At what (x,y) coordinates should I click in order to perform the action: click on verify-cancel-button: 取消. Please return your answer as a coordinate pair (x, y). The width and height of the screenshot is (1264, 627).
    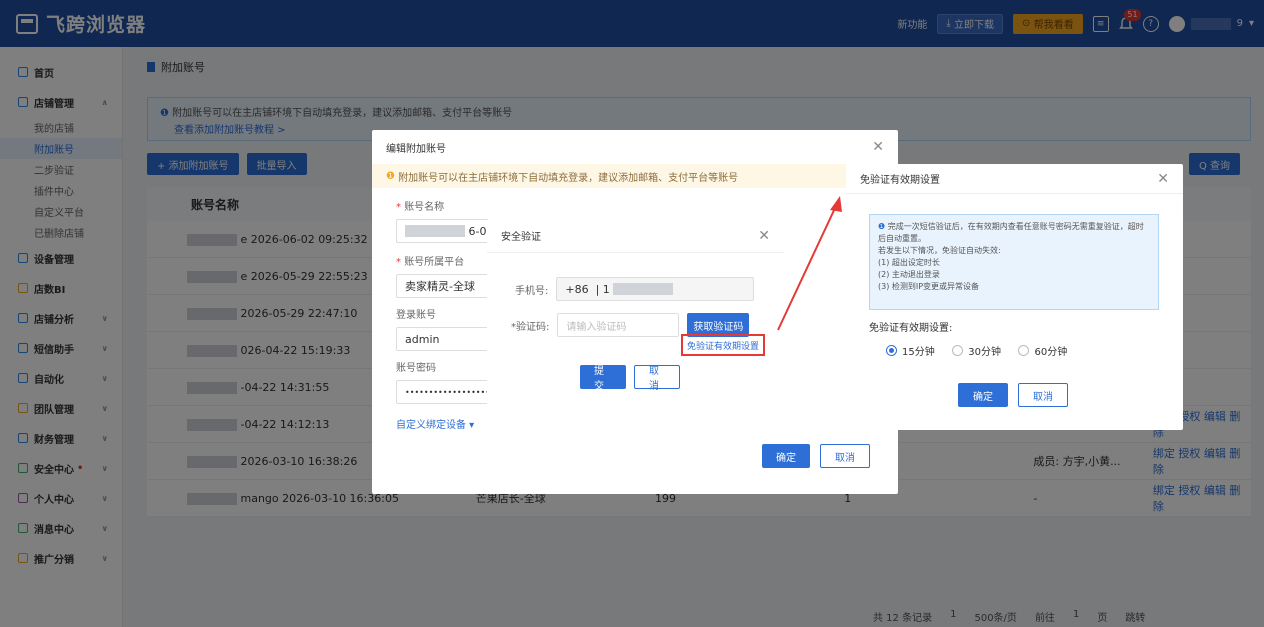
    Looking at the image, I should click on (657, 378).